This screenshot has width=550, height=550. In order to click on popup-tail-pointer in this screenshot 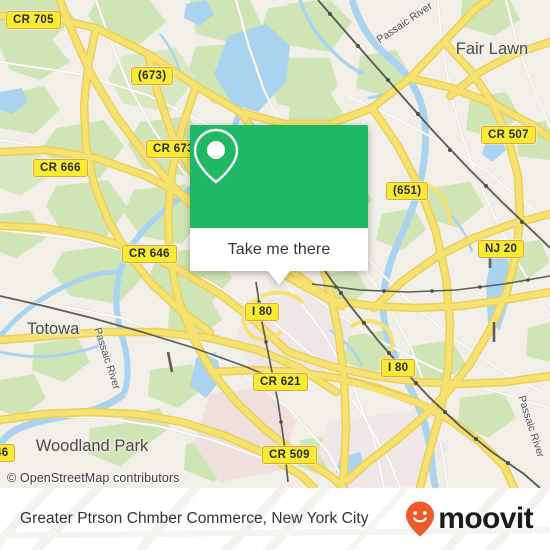, I will do `click(279, 278)`.